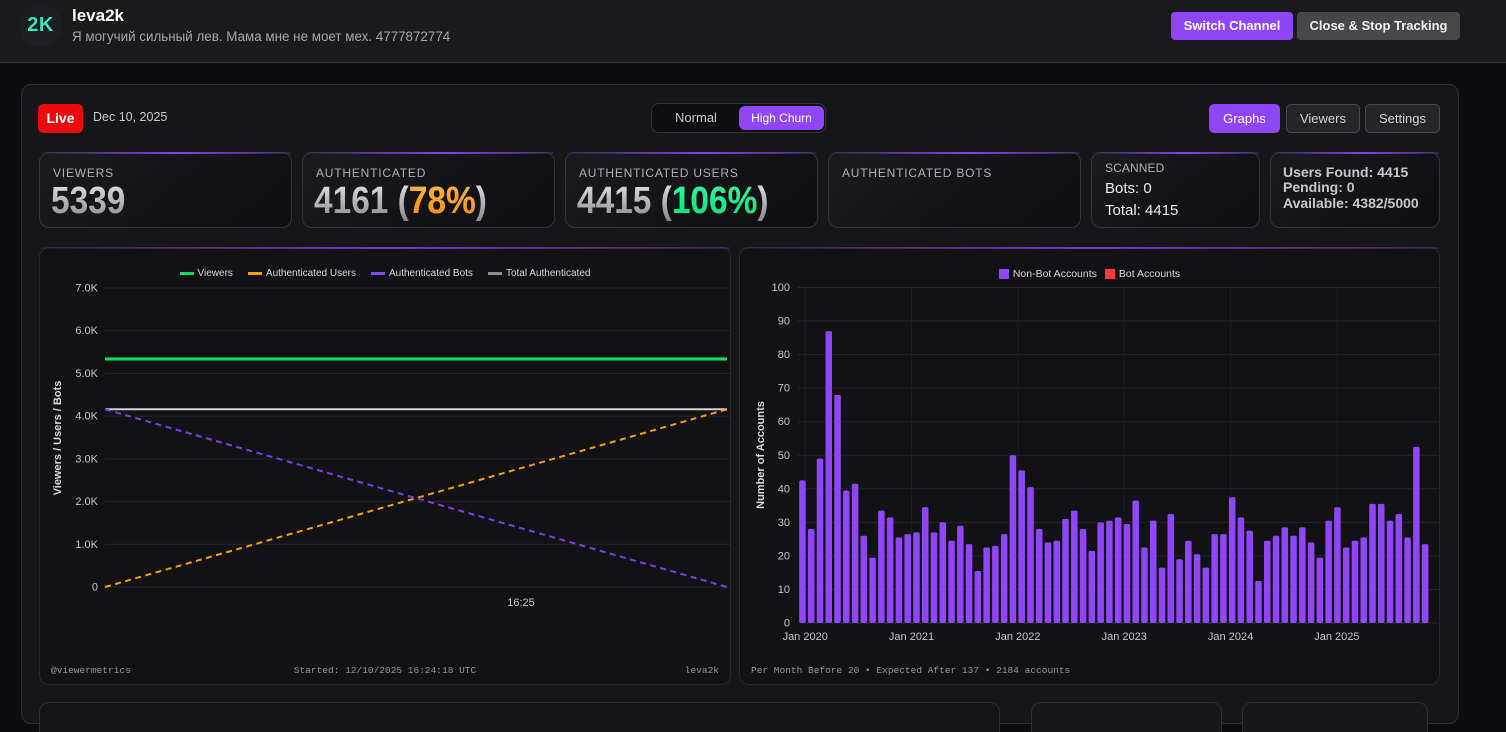 The image size is (1506, 732). I want to click on svg-text: 6.0K, so click(86, 331).